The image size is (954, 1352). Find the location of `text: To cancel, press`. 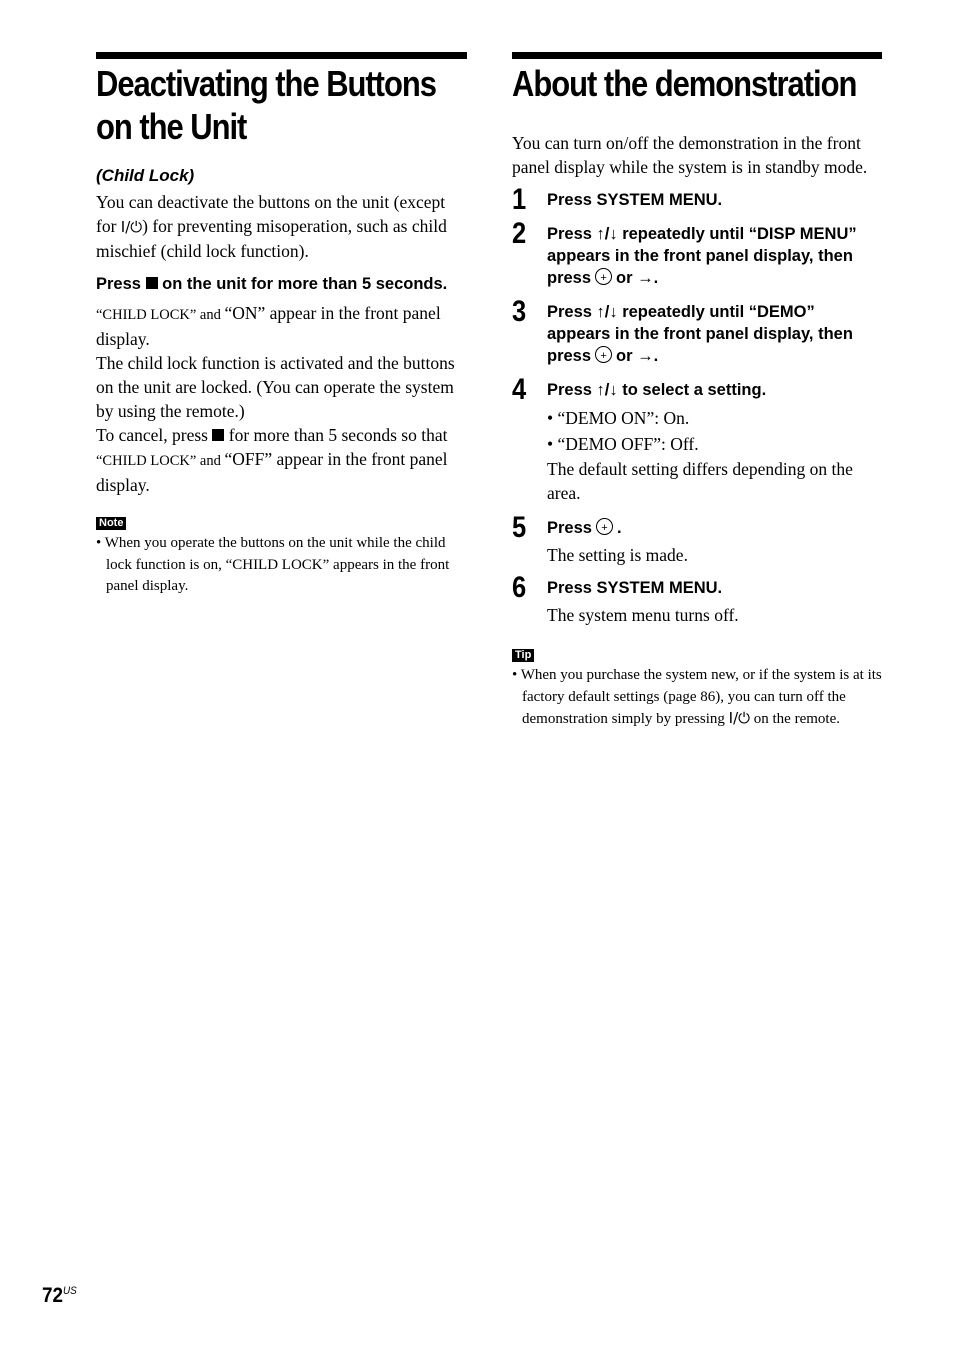

text: To cancel, press is located at coordinates (154, 435).